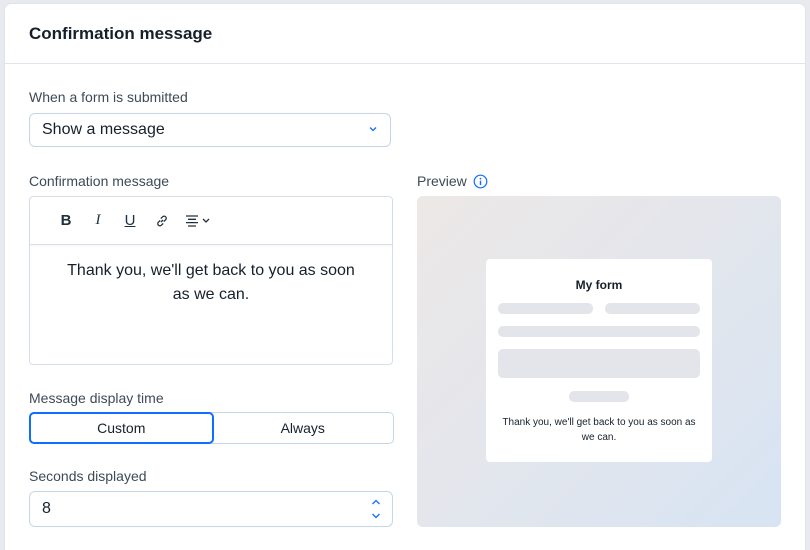 The width and height of the screenshot is (810, 550). What do you see at coordinates (66, 221) in the screenshot?
I see `bold-icon: B` at bounding box center [66, 221].